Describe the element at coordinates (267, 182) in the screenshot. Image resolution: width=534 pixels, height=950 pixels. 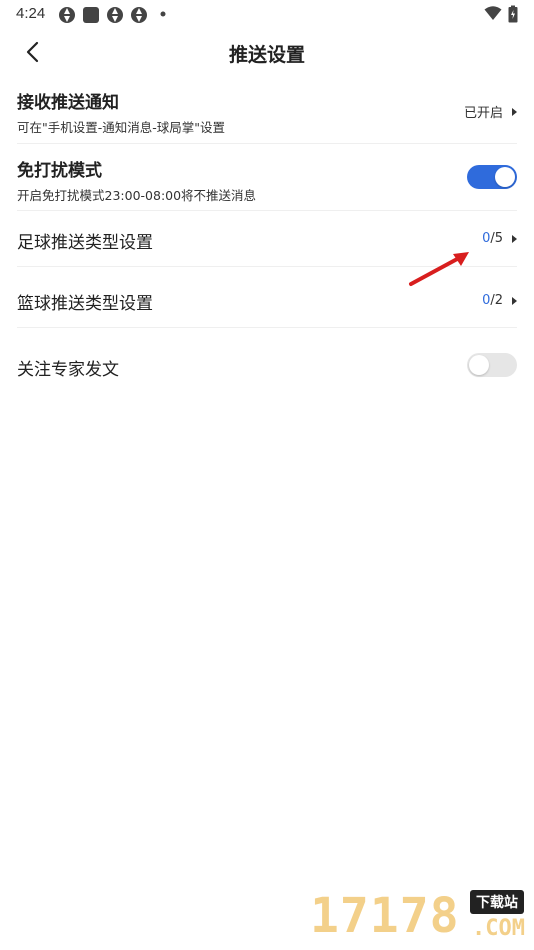
I see `dnd-mode-row: 免打扰模式 开启免打扰模式23:00-08:00将不推送消息` at that location.